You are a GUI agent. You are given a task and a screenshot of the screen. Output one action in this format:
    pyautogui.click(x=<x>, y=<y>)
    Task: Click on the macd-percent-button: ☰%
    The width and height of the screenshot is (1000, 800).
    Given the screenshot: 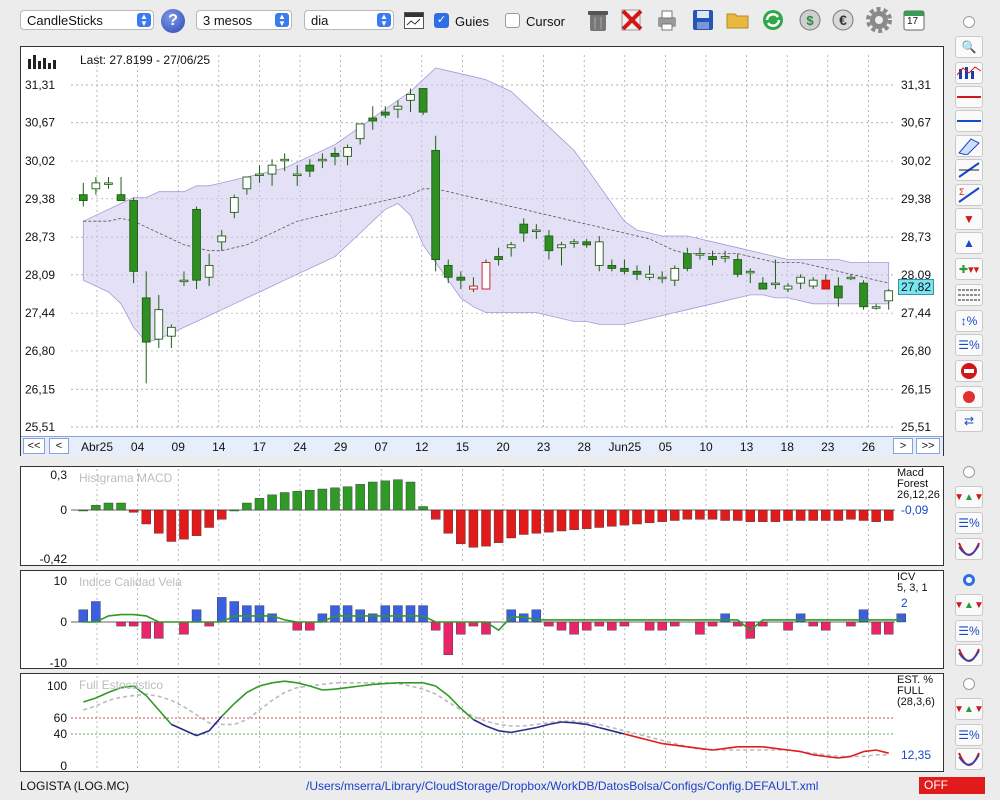 What is the action you would take?
    pyautogui.click(x=969, y=523)
    